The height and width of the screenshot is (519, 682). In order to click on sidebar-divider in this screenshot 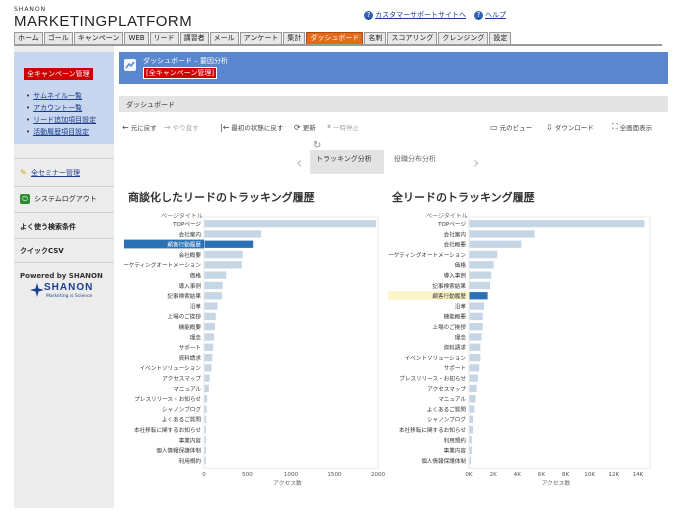, I will do `click(64, 212)`.